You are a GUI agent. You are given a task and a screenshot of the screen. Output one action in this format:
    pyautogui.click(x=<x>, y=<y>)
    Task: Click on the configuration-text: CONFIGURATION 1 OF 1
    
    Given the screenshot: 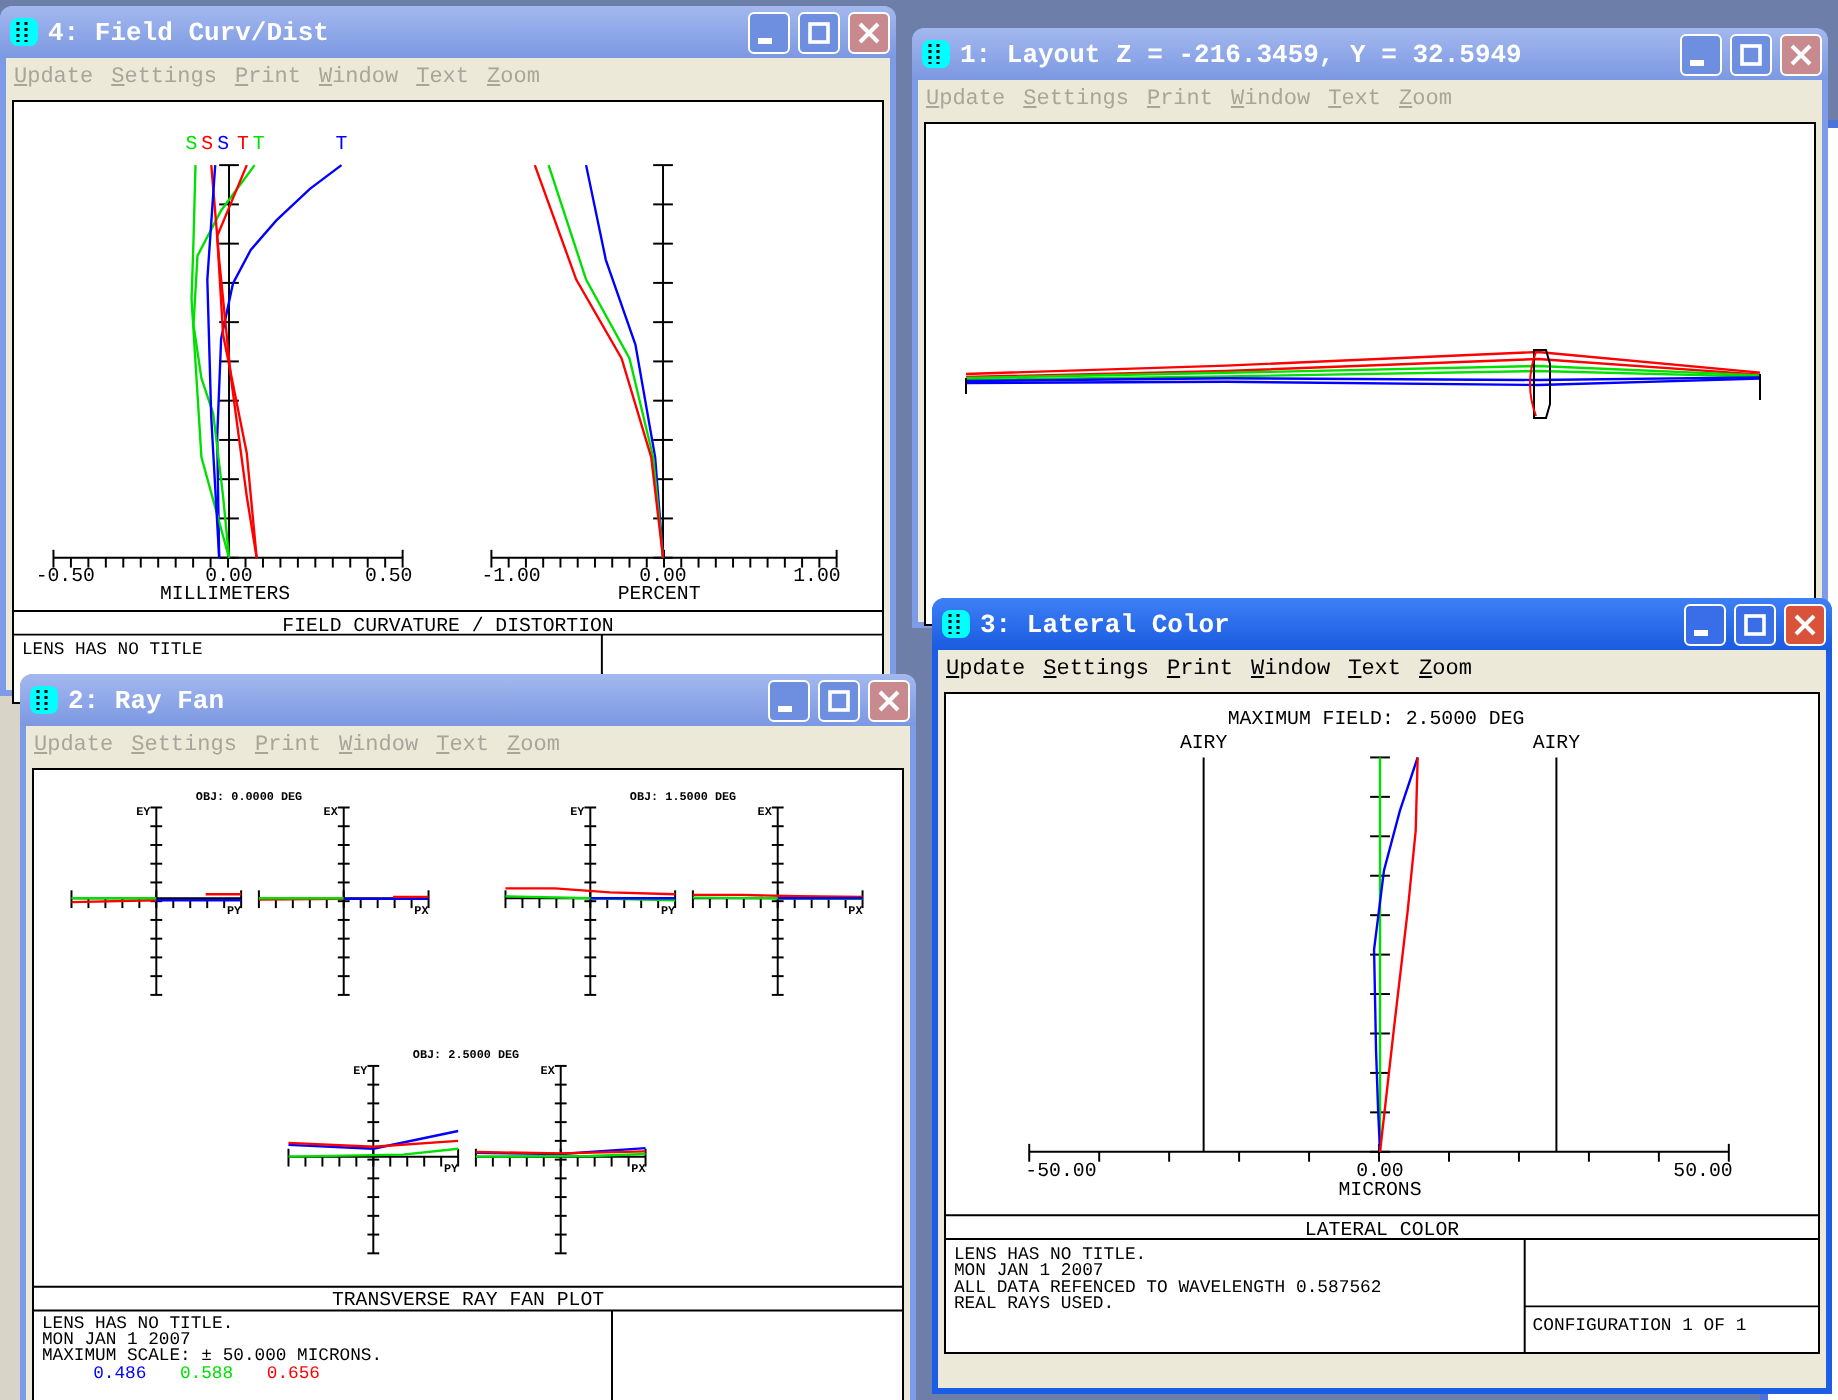 What is the action you would take?
    pyautogui.click(x=1639, y=1326)
    